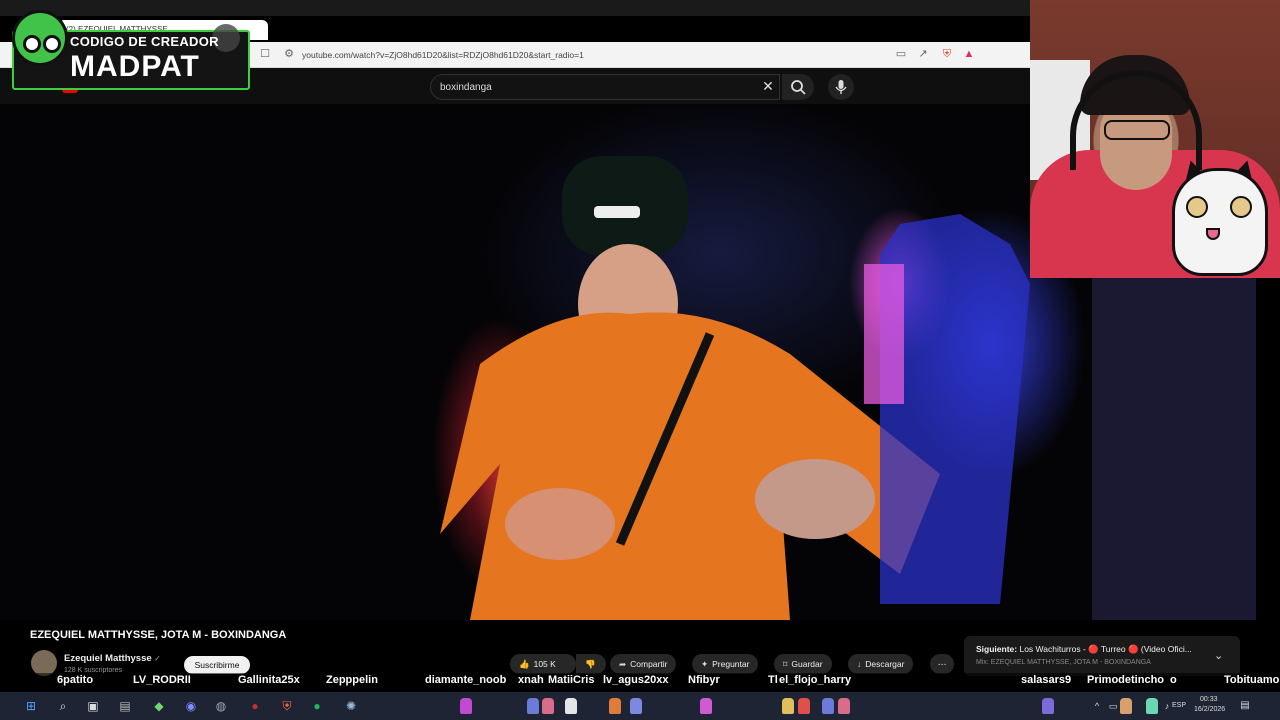 Image resolution: width=1280 pixels, height=720 pixels. Describe the element at coordinates (162, 680) in the screenshot. I see `chat-user: LV_RODRII` at that location.